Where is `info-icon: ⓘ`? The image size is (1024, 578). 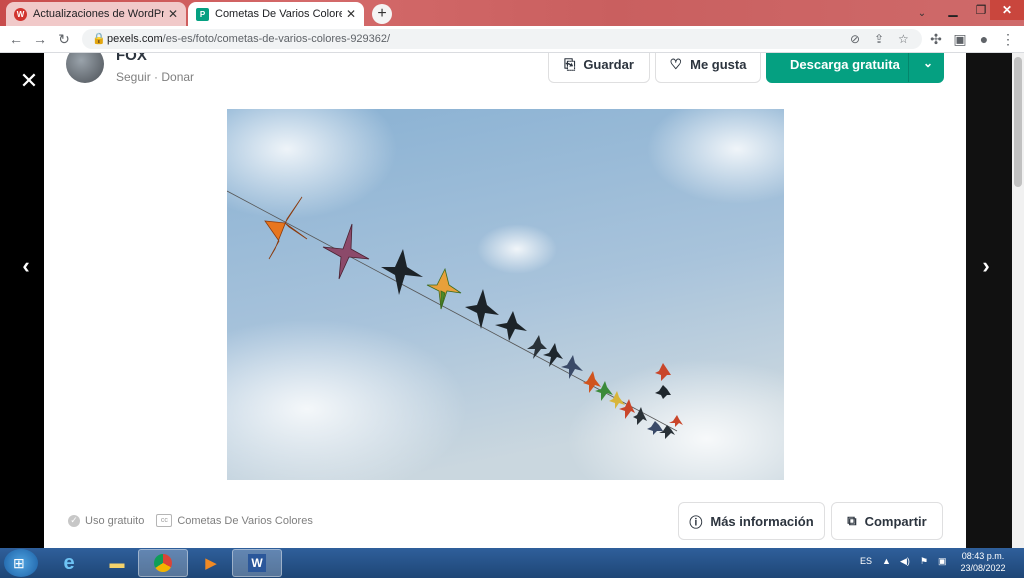 info-icon: ⓘ is located at coordinates (696, 522).